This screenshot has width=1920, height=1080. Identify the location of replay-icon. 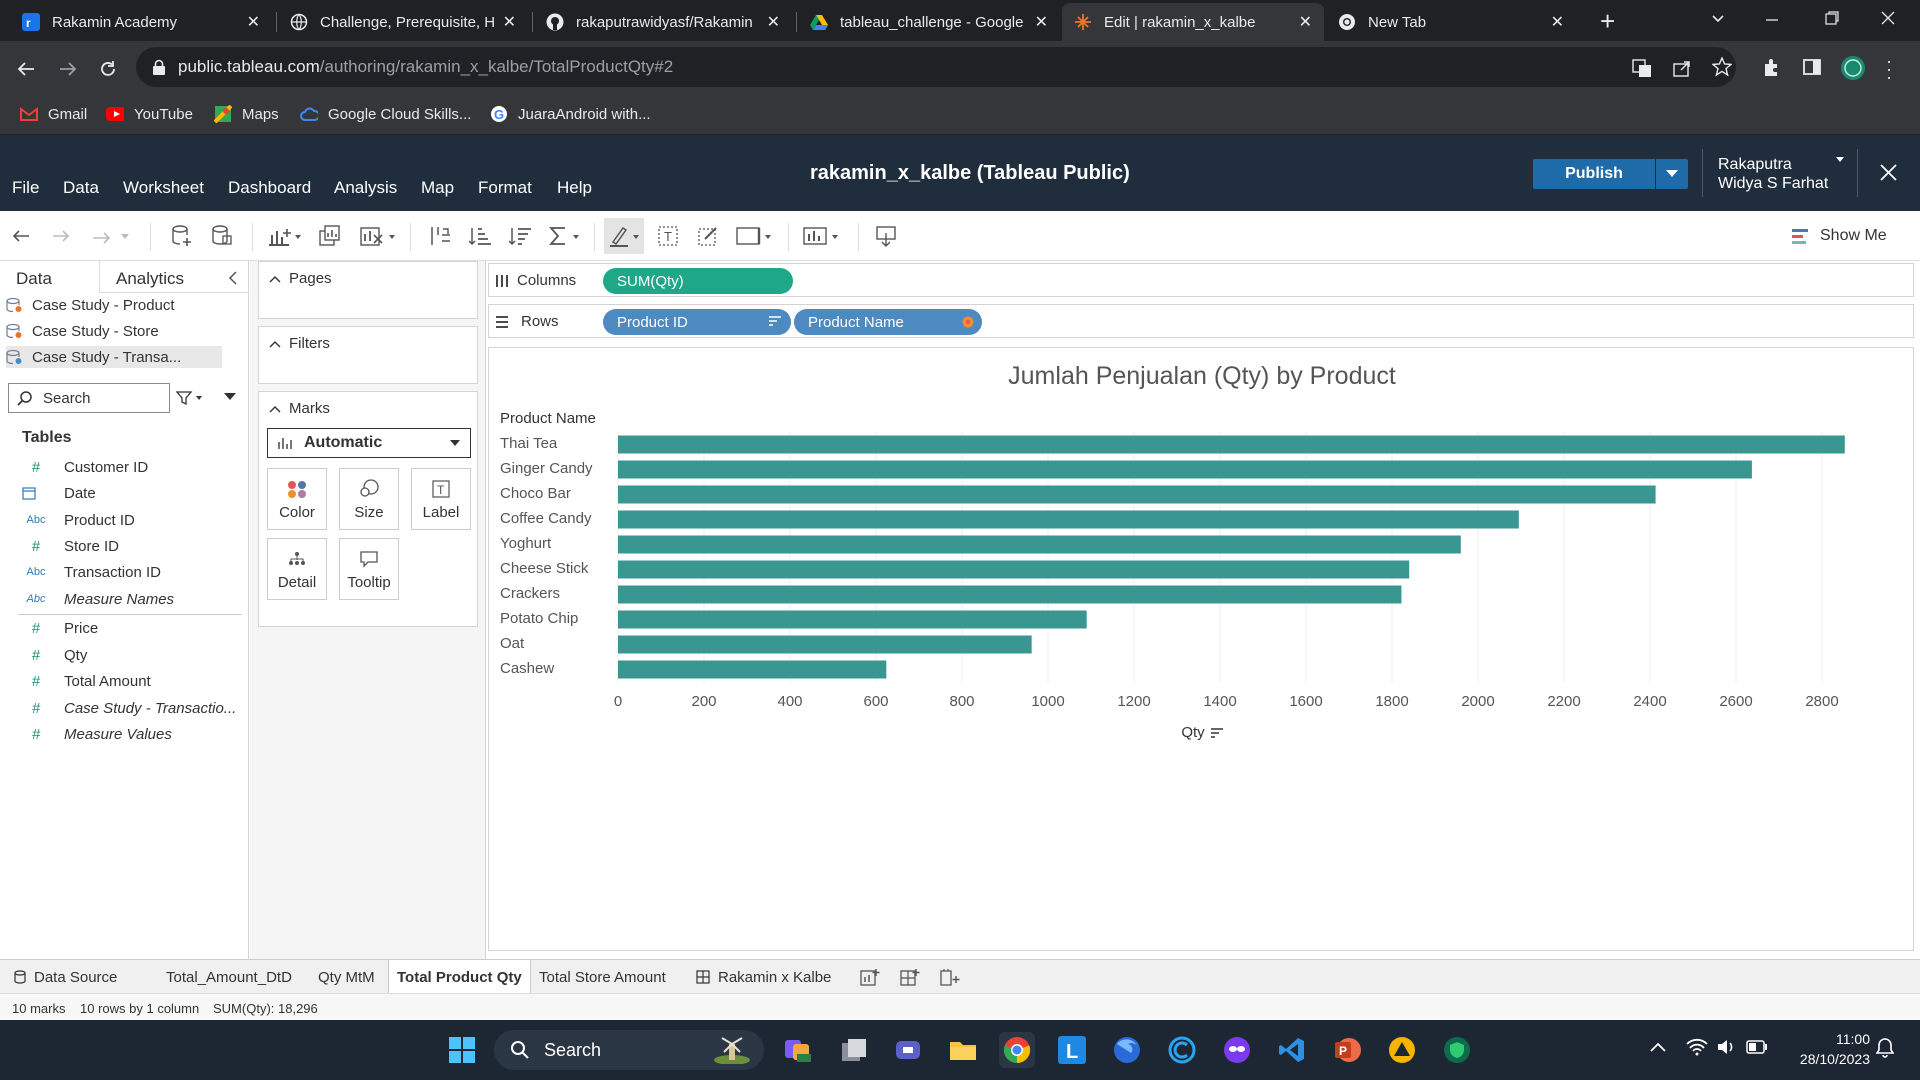
(111, 236).